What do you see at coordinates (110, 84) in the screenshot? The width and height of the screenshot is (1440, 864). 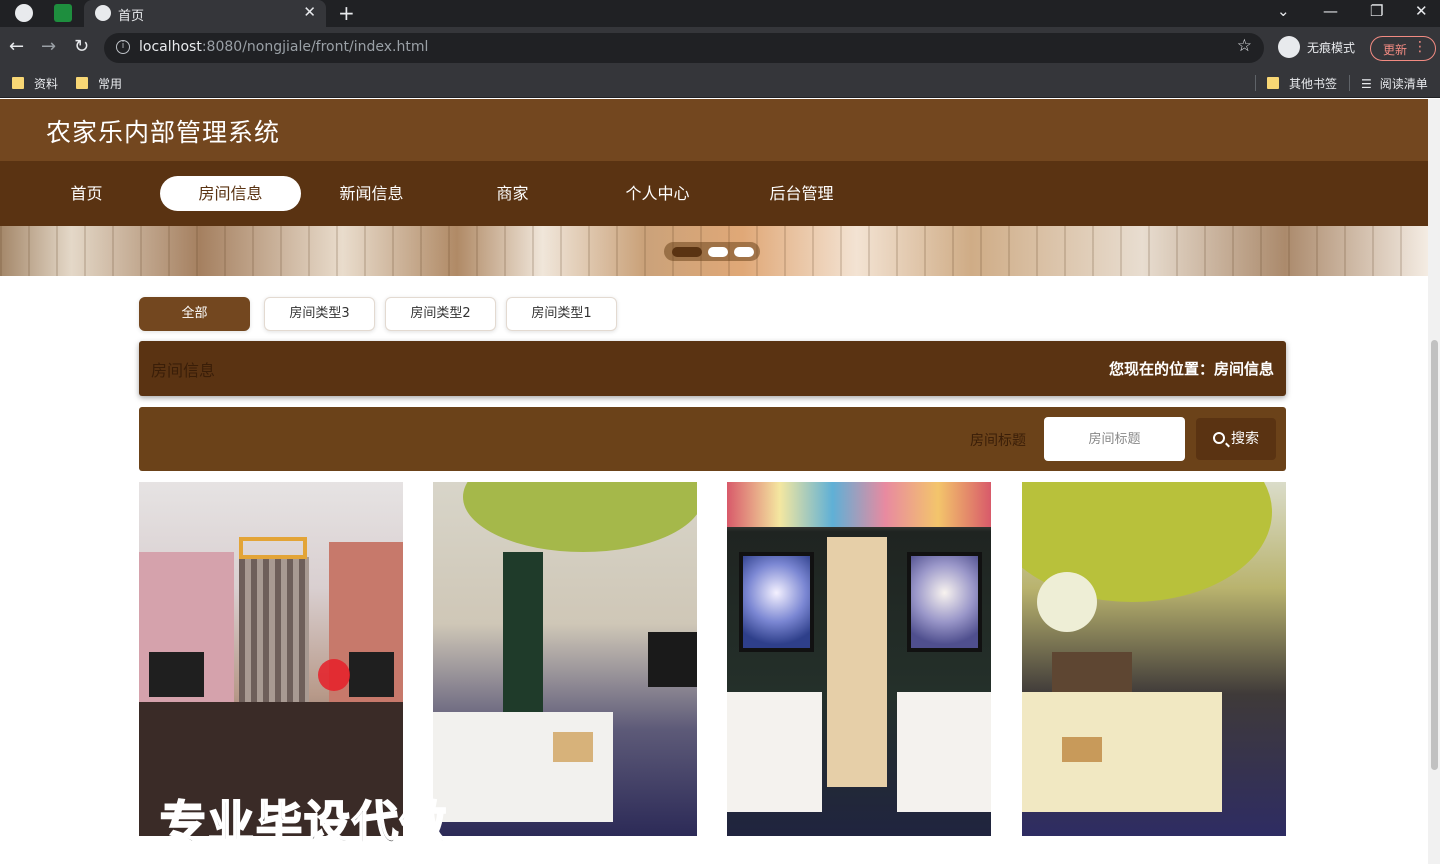 I see `bookmark-label: 常用` at bounding box center [110, 84].